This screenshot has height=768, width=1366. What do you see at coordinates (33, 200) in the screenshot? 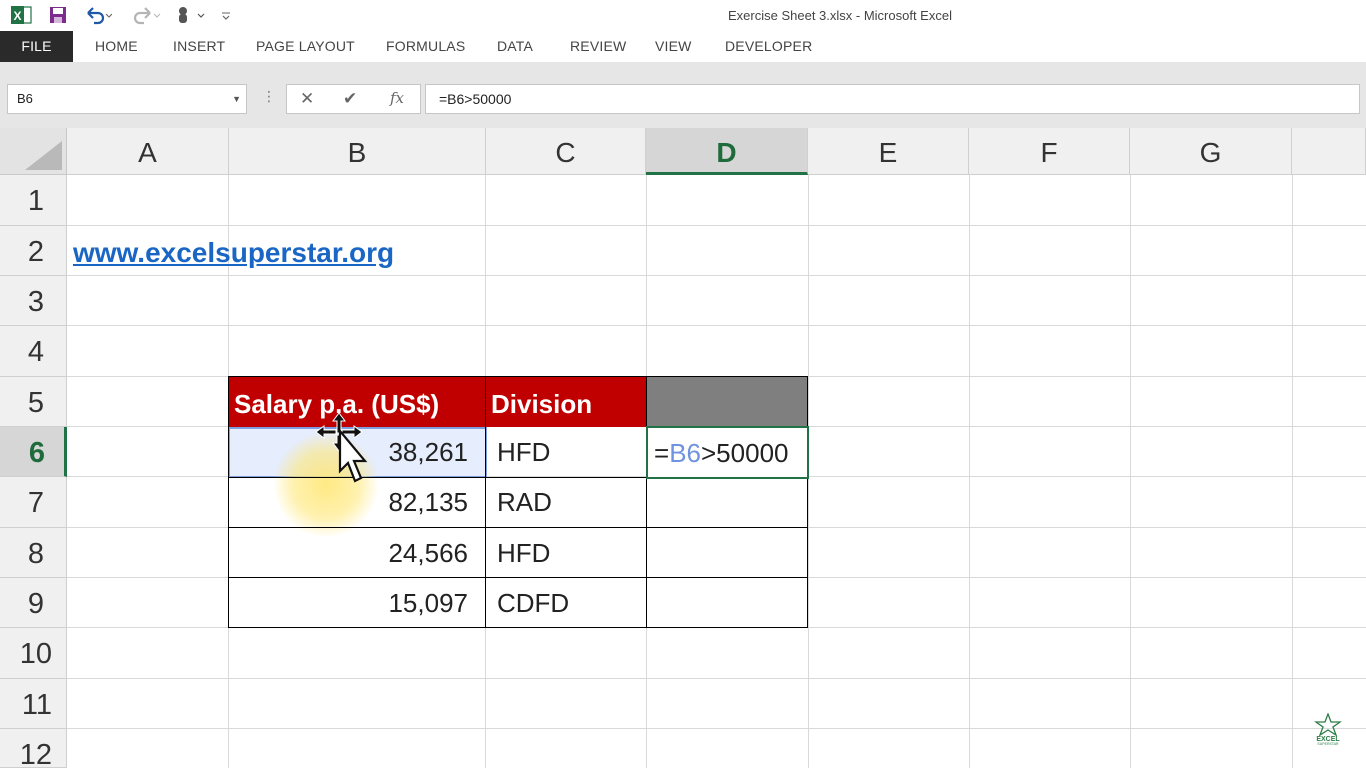
I see `row-header-1: 1` at bounding box center [33, 200].